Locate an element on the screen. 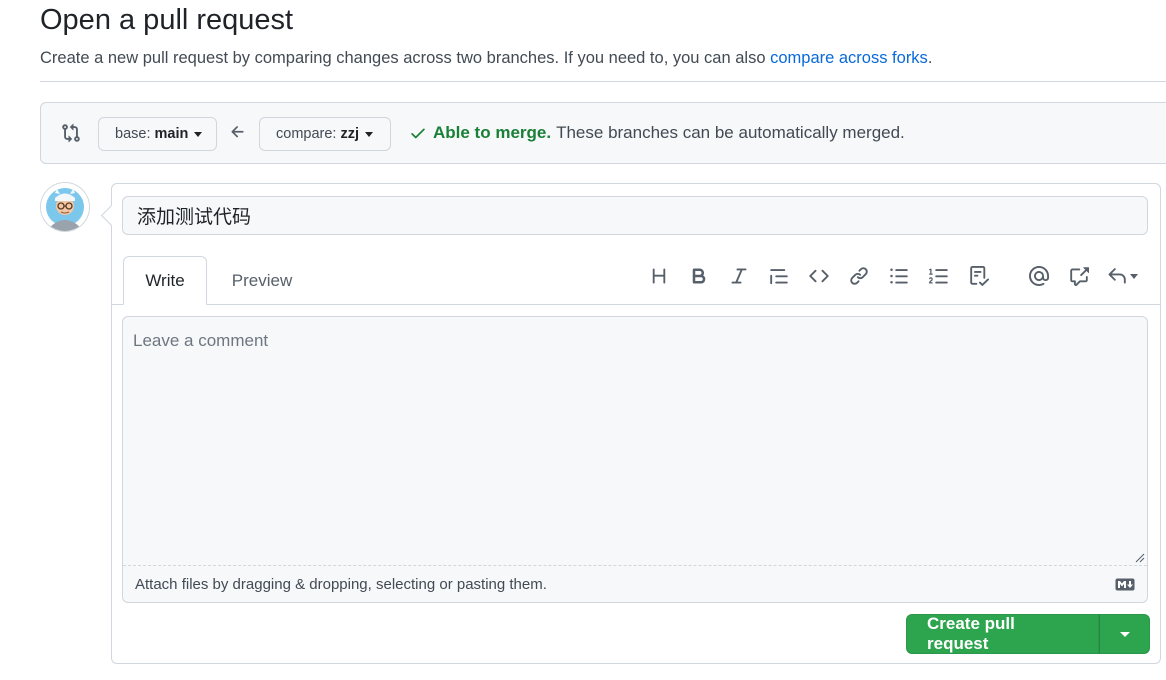 This screenshot has height=680, width=1166. base-label: base: is located at coordinates (133, 134).